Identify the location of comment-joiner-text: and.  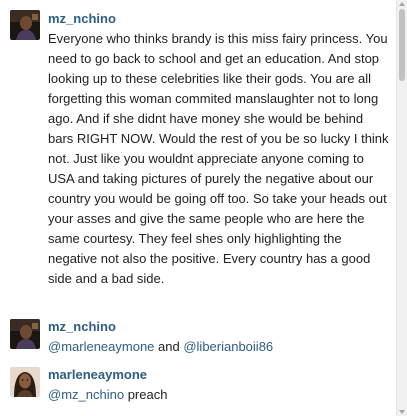
(169, 346).